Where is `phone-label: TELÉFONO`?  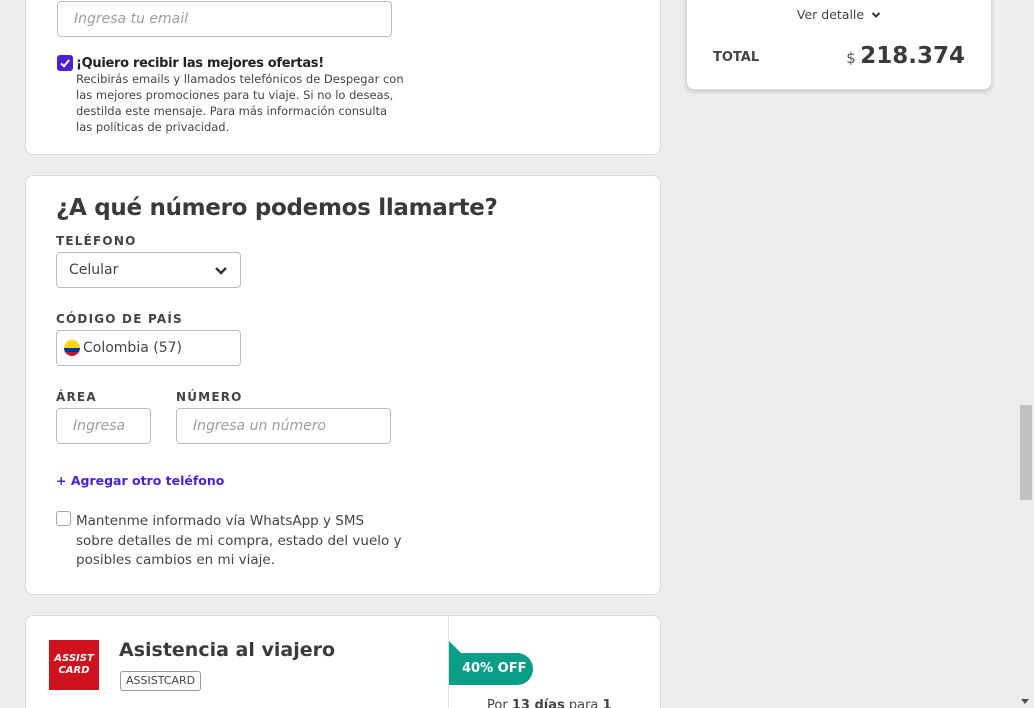 phone-label: TELÉFONO is located at coordinates (96, 241).